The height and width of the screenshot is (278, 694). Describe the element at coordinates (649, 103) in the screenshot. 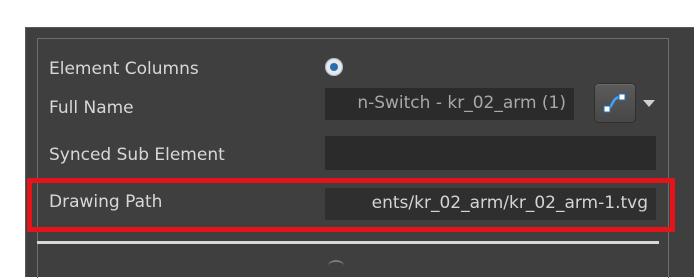

I see `chevron-down-icon` at that location.